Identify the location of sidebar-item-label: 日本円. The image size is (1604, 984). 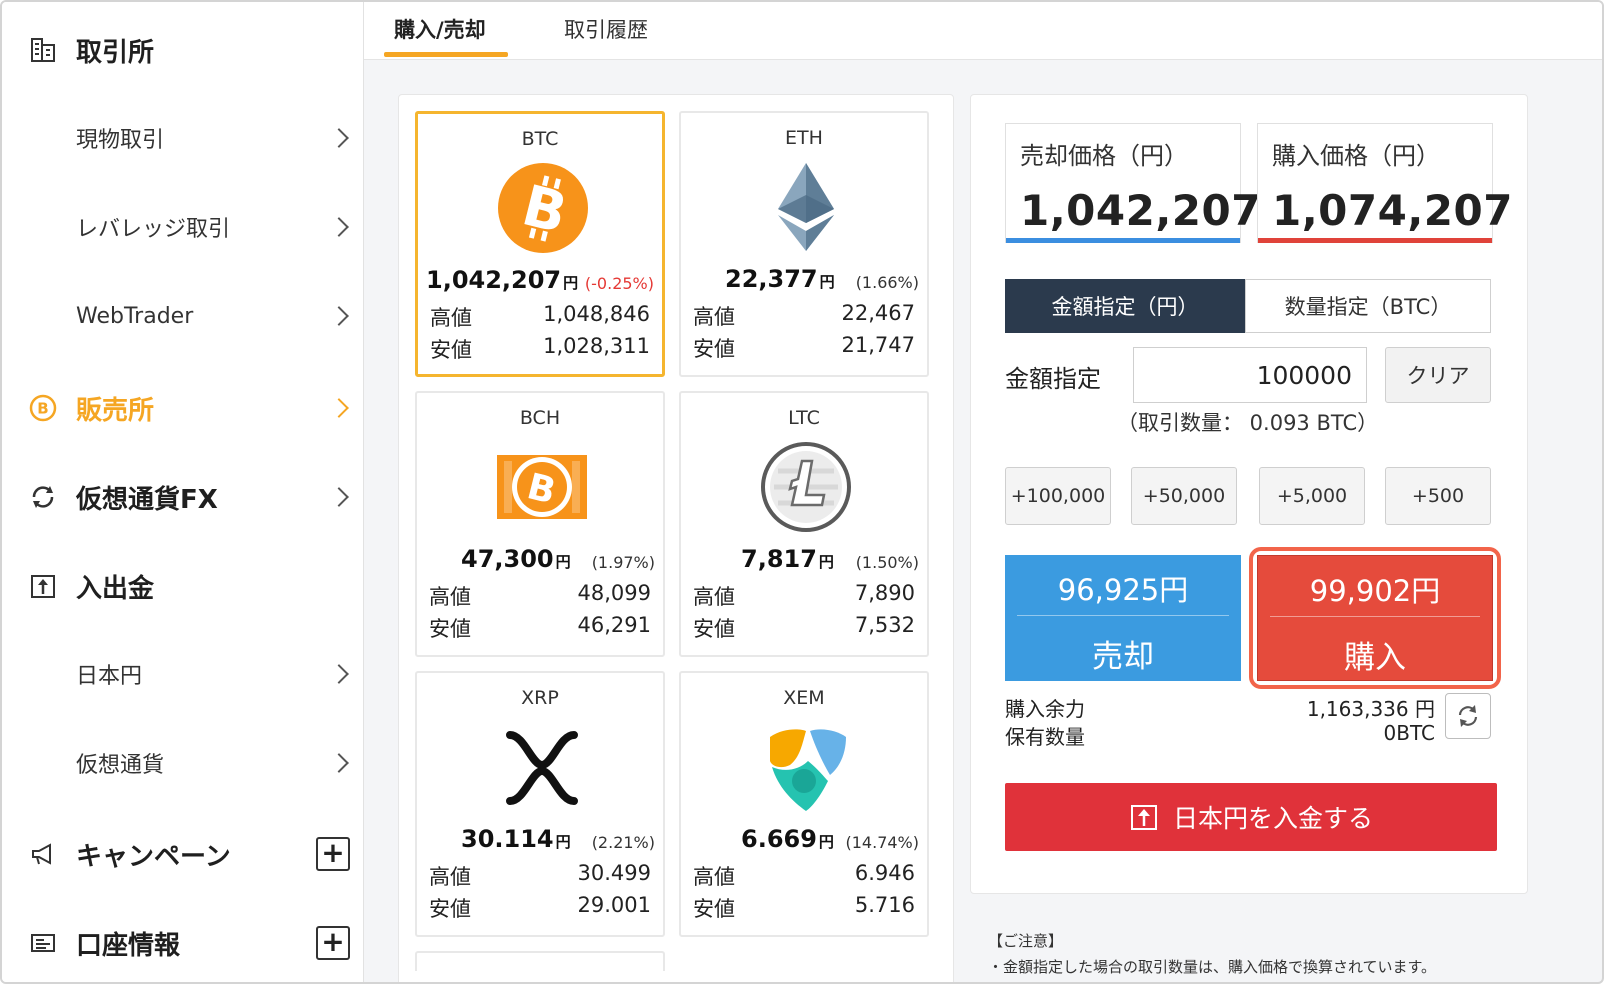
(109, 676).